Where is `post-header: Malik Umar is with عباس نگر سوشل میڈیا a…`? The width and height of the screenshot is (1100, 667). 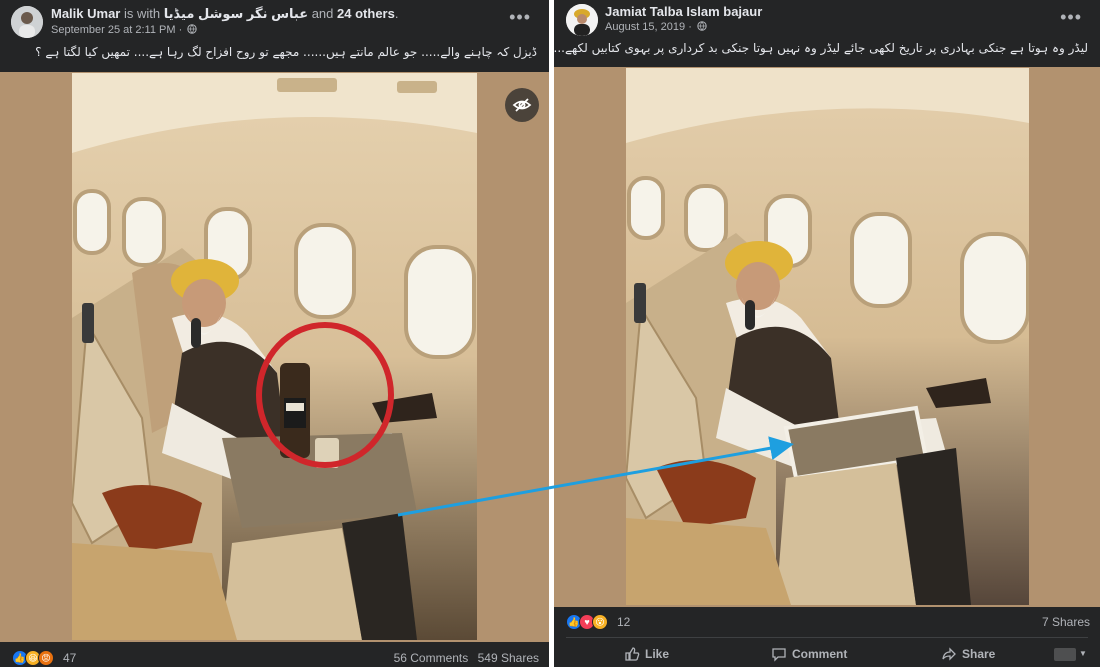
post-header: Malik Umar is with عباس نگر سوشل میڈیا a… is located at coordinates (274, 22).